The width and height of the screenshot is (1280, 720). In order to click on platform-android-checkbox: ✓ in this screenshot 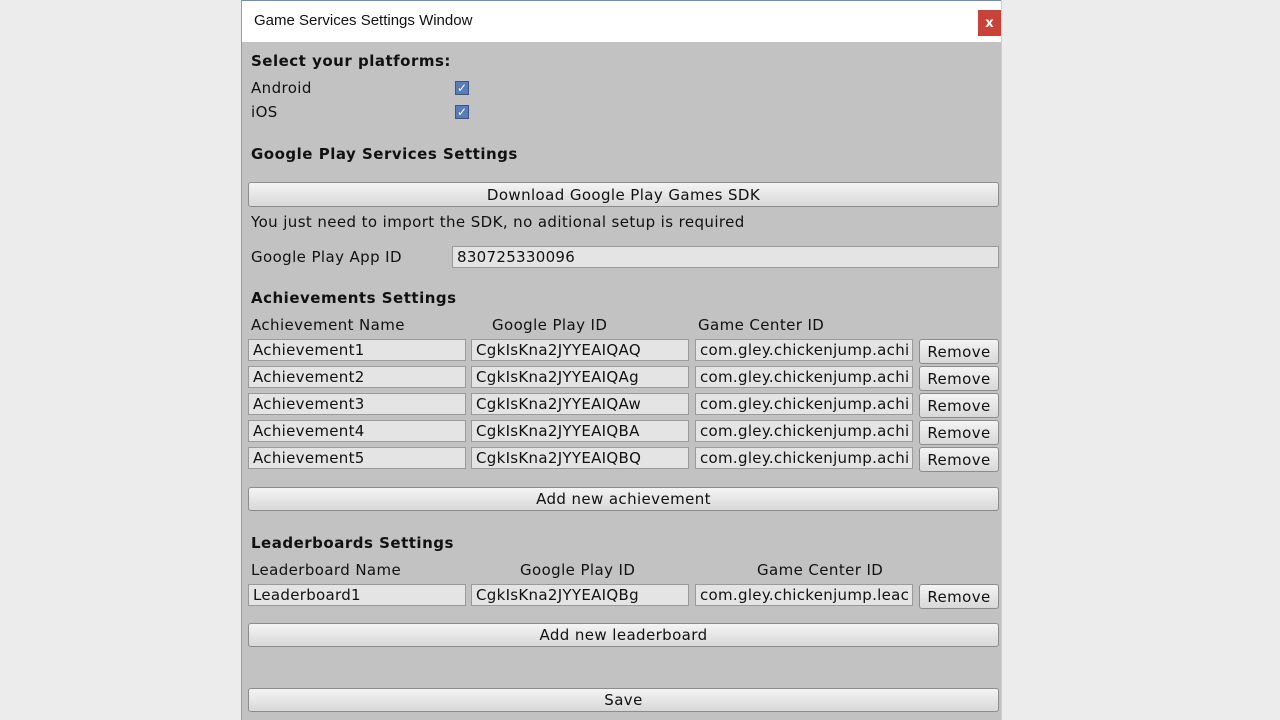, I will do `click(462, 88)`.